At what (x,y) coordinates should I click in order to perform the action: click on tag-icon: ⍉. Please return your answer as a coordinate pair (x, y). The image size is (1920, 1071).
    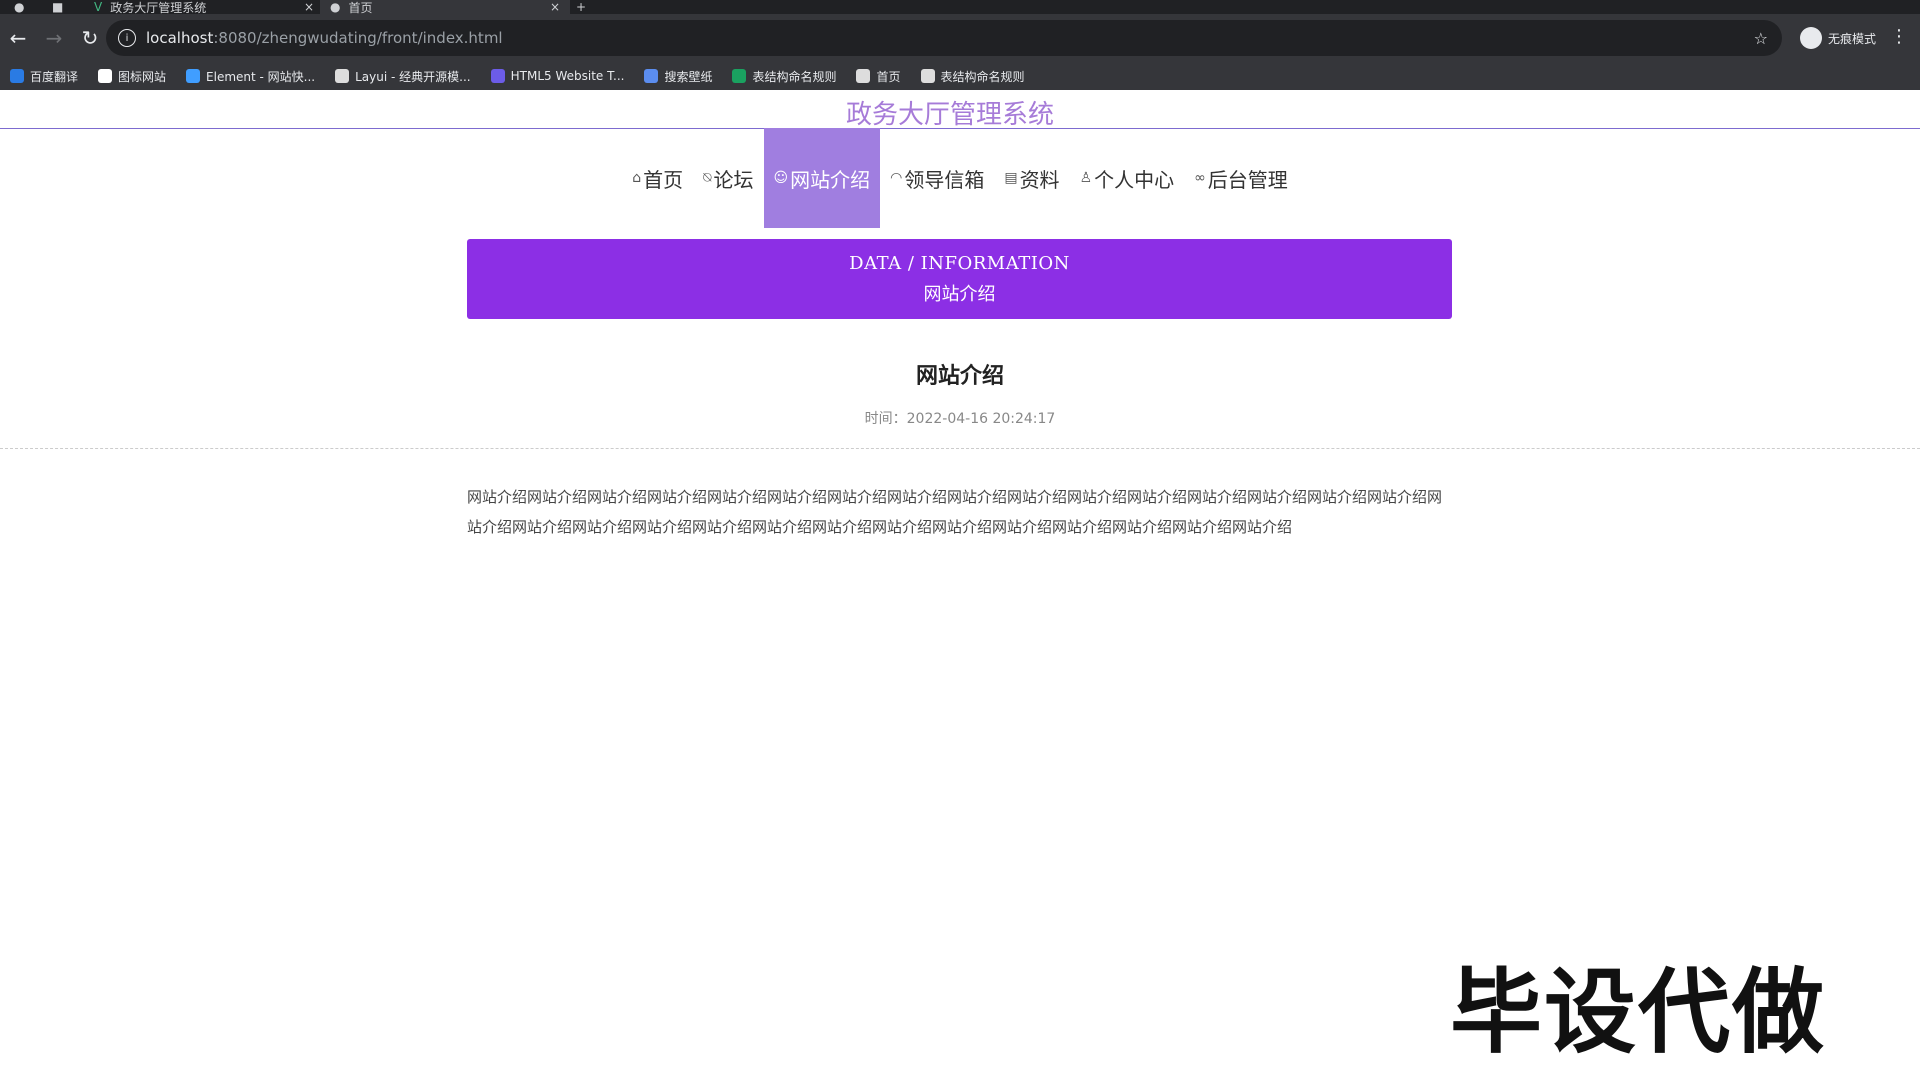
    Looking at the image, I should click on (707, 178).